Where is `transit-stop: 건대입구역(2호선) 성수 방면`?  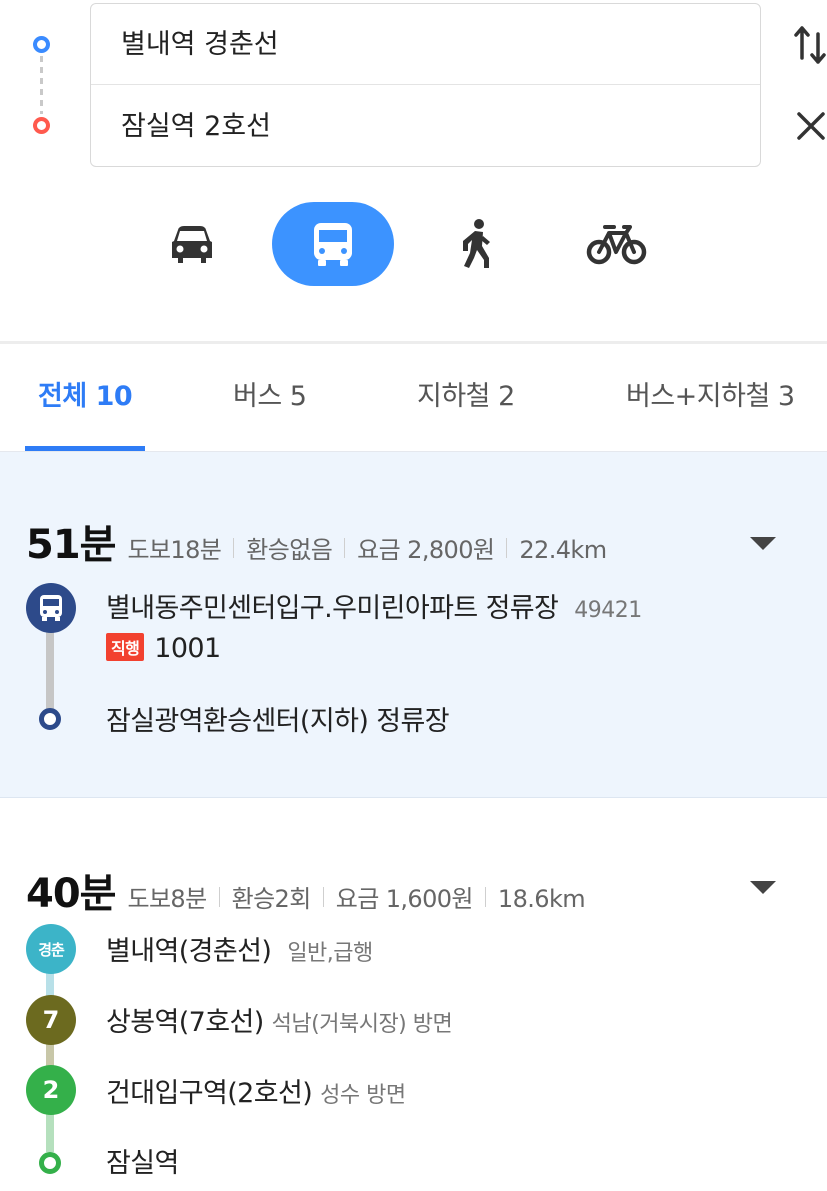
transit-stop: 건대입구역(2호선) 성수 방면 is located at coordinates (256, 1090).